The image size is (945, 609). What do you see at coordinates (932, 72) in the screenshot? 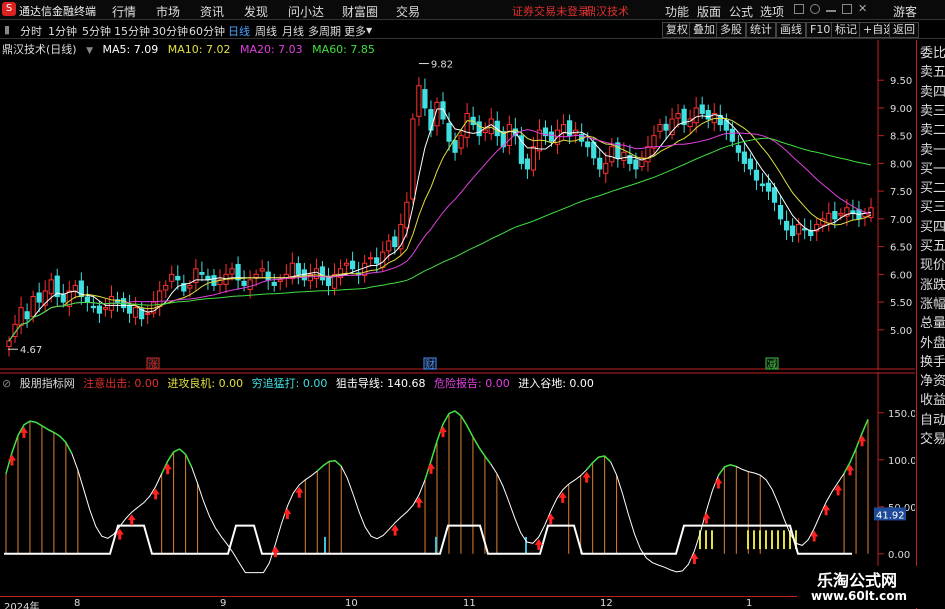
I see `quote-tab-1: 卖五` at bounding box center [932, 72].